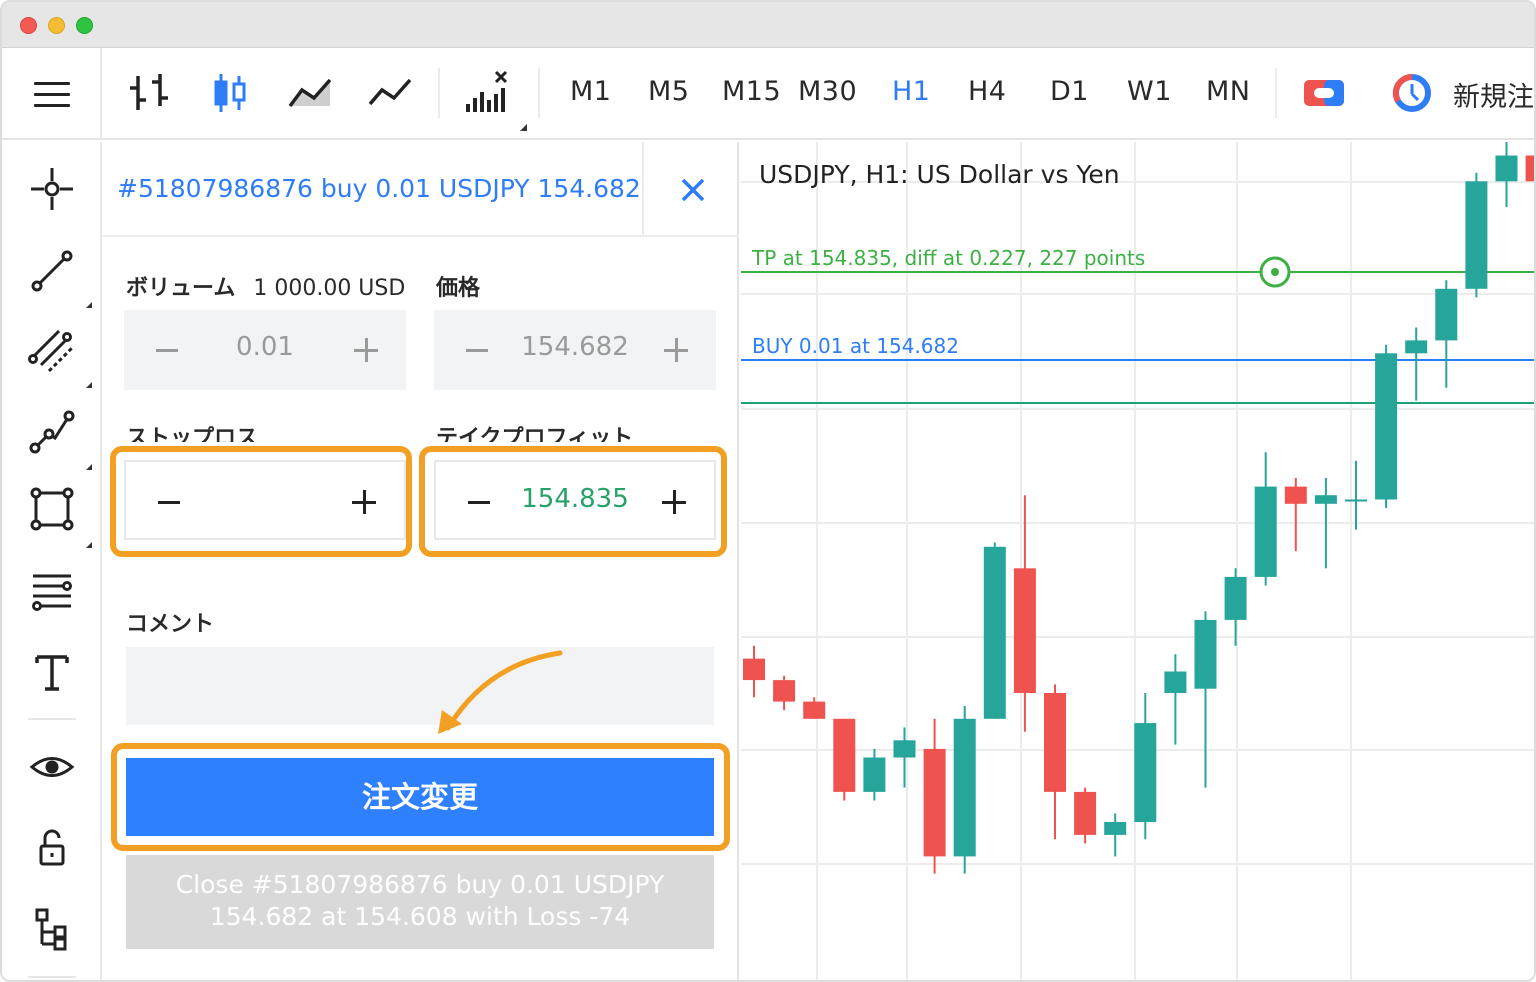  Describe the element at coordinates (379, 188) in the screenshot. I see `order-title: #51807986876 buy 0.01 USDJPY 154.682` at that location.